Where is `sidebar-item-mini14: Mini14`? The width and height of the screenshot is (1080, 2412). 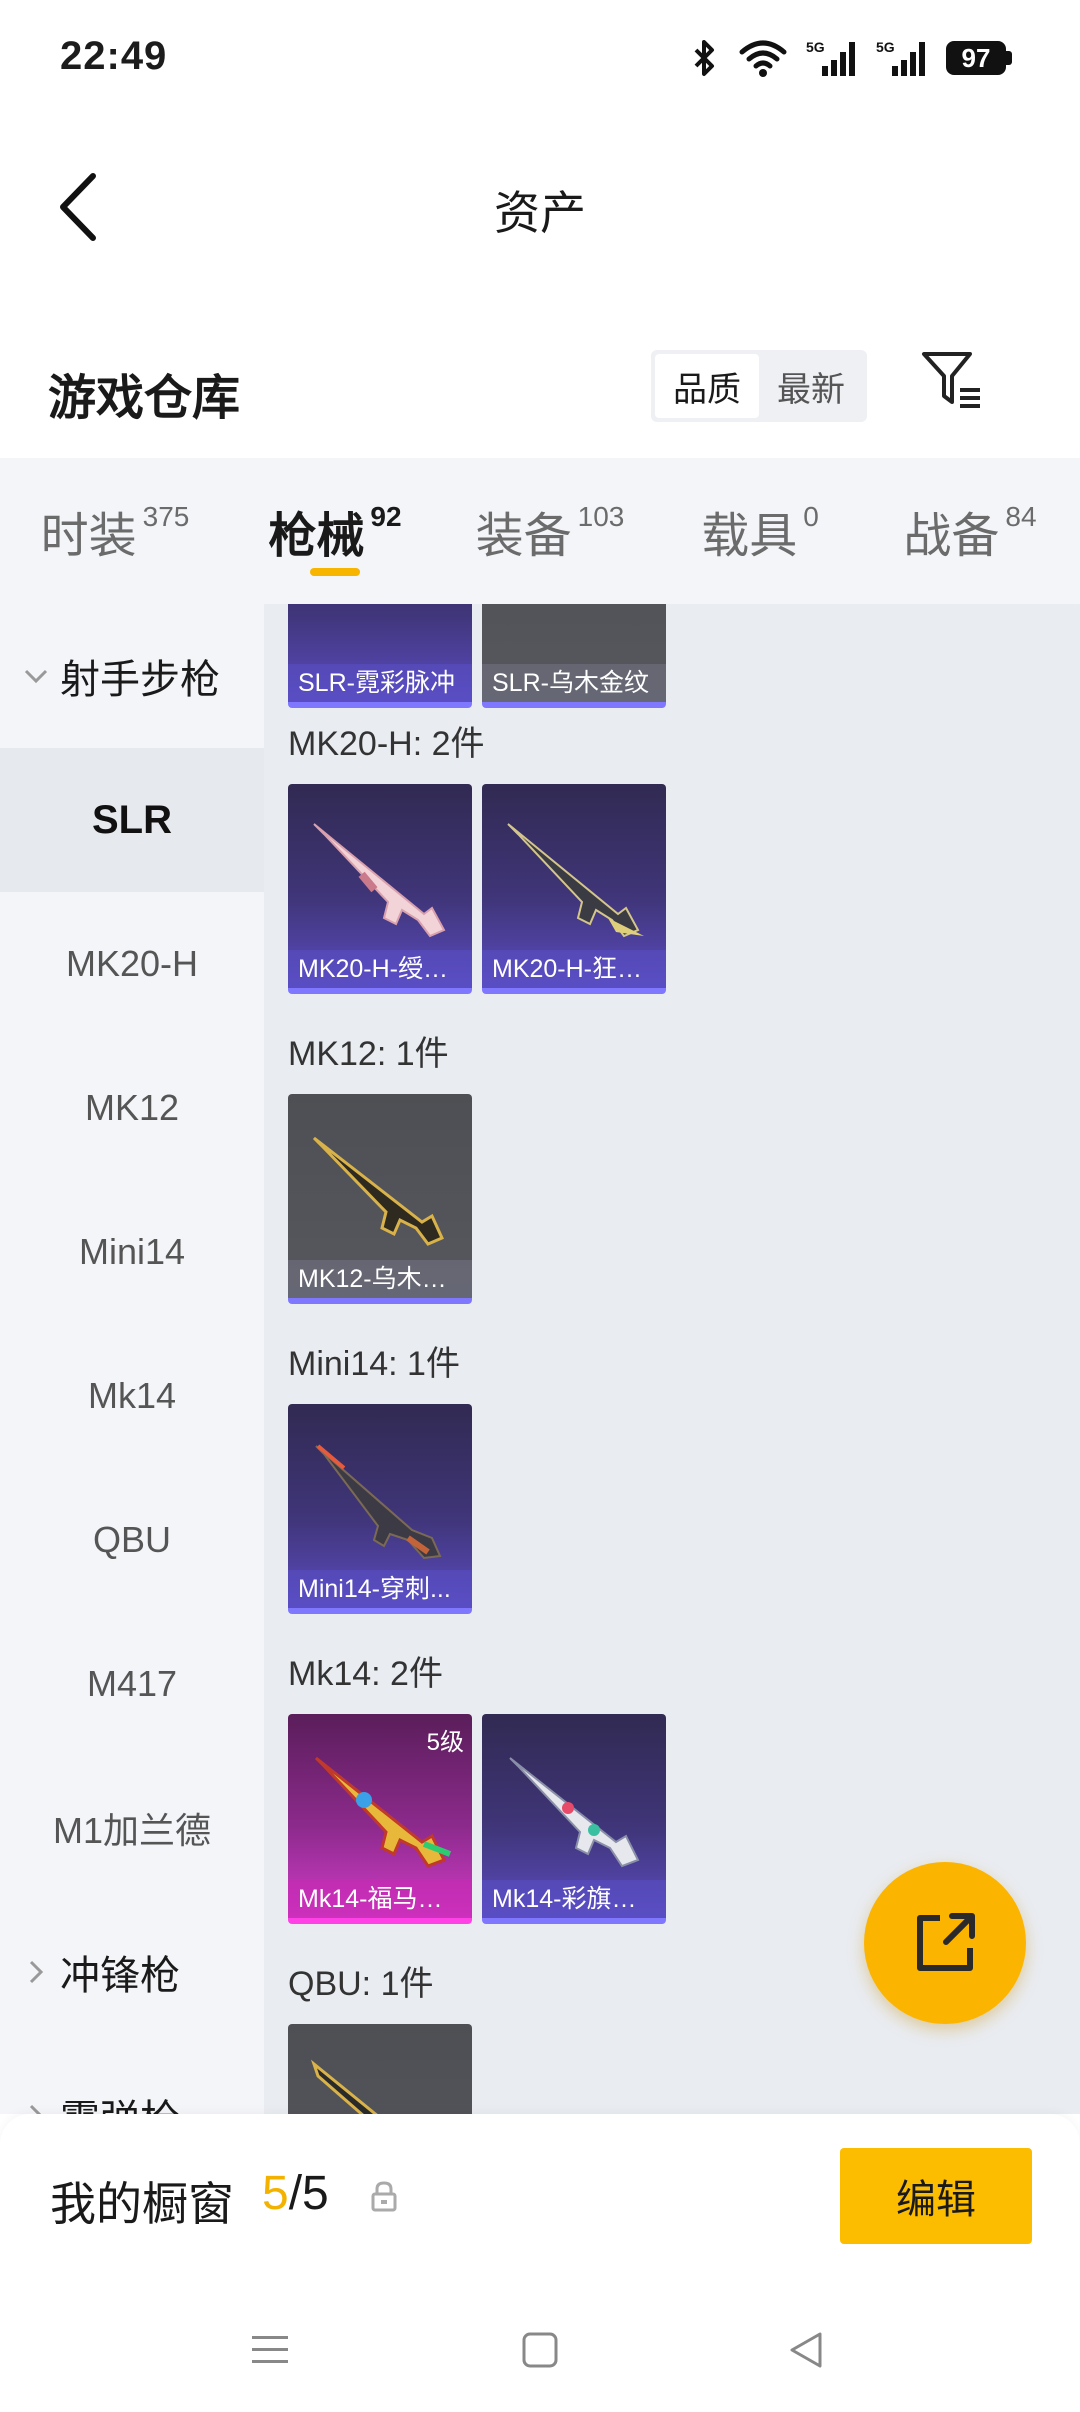
sidebar-item-mini14: Mini14 is located at coordinates (132, 1252).